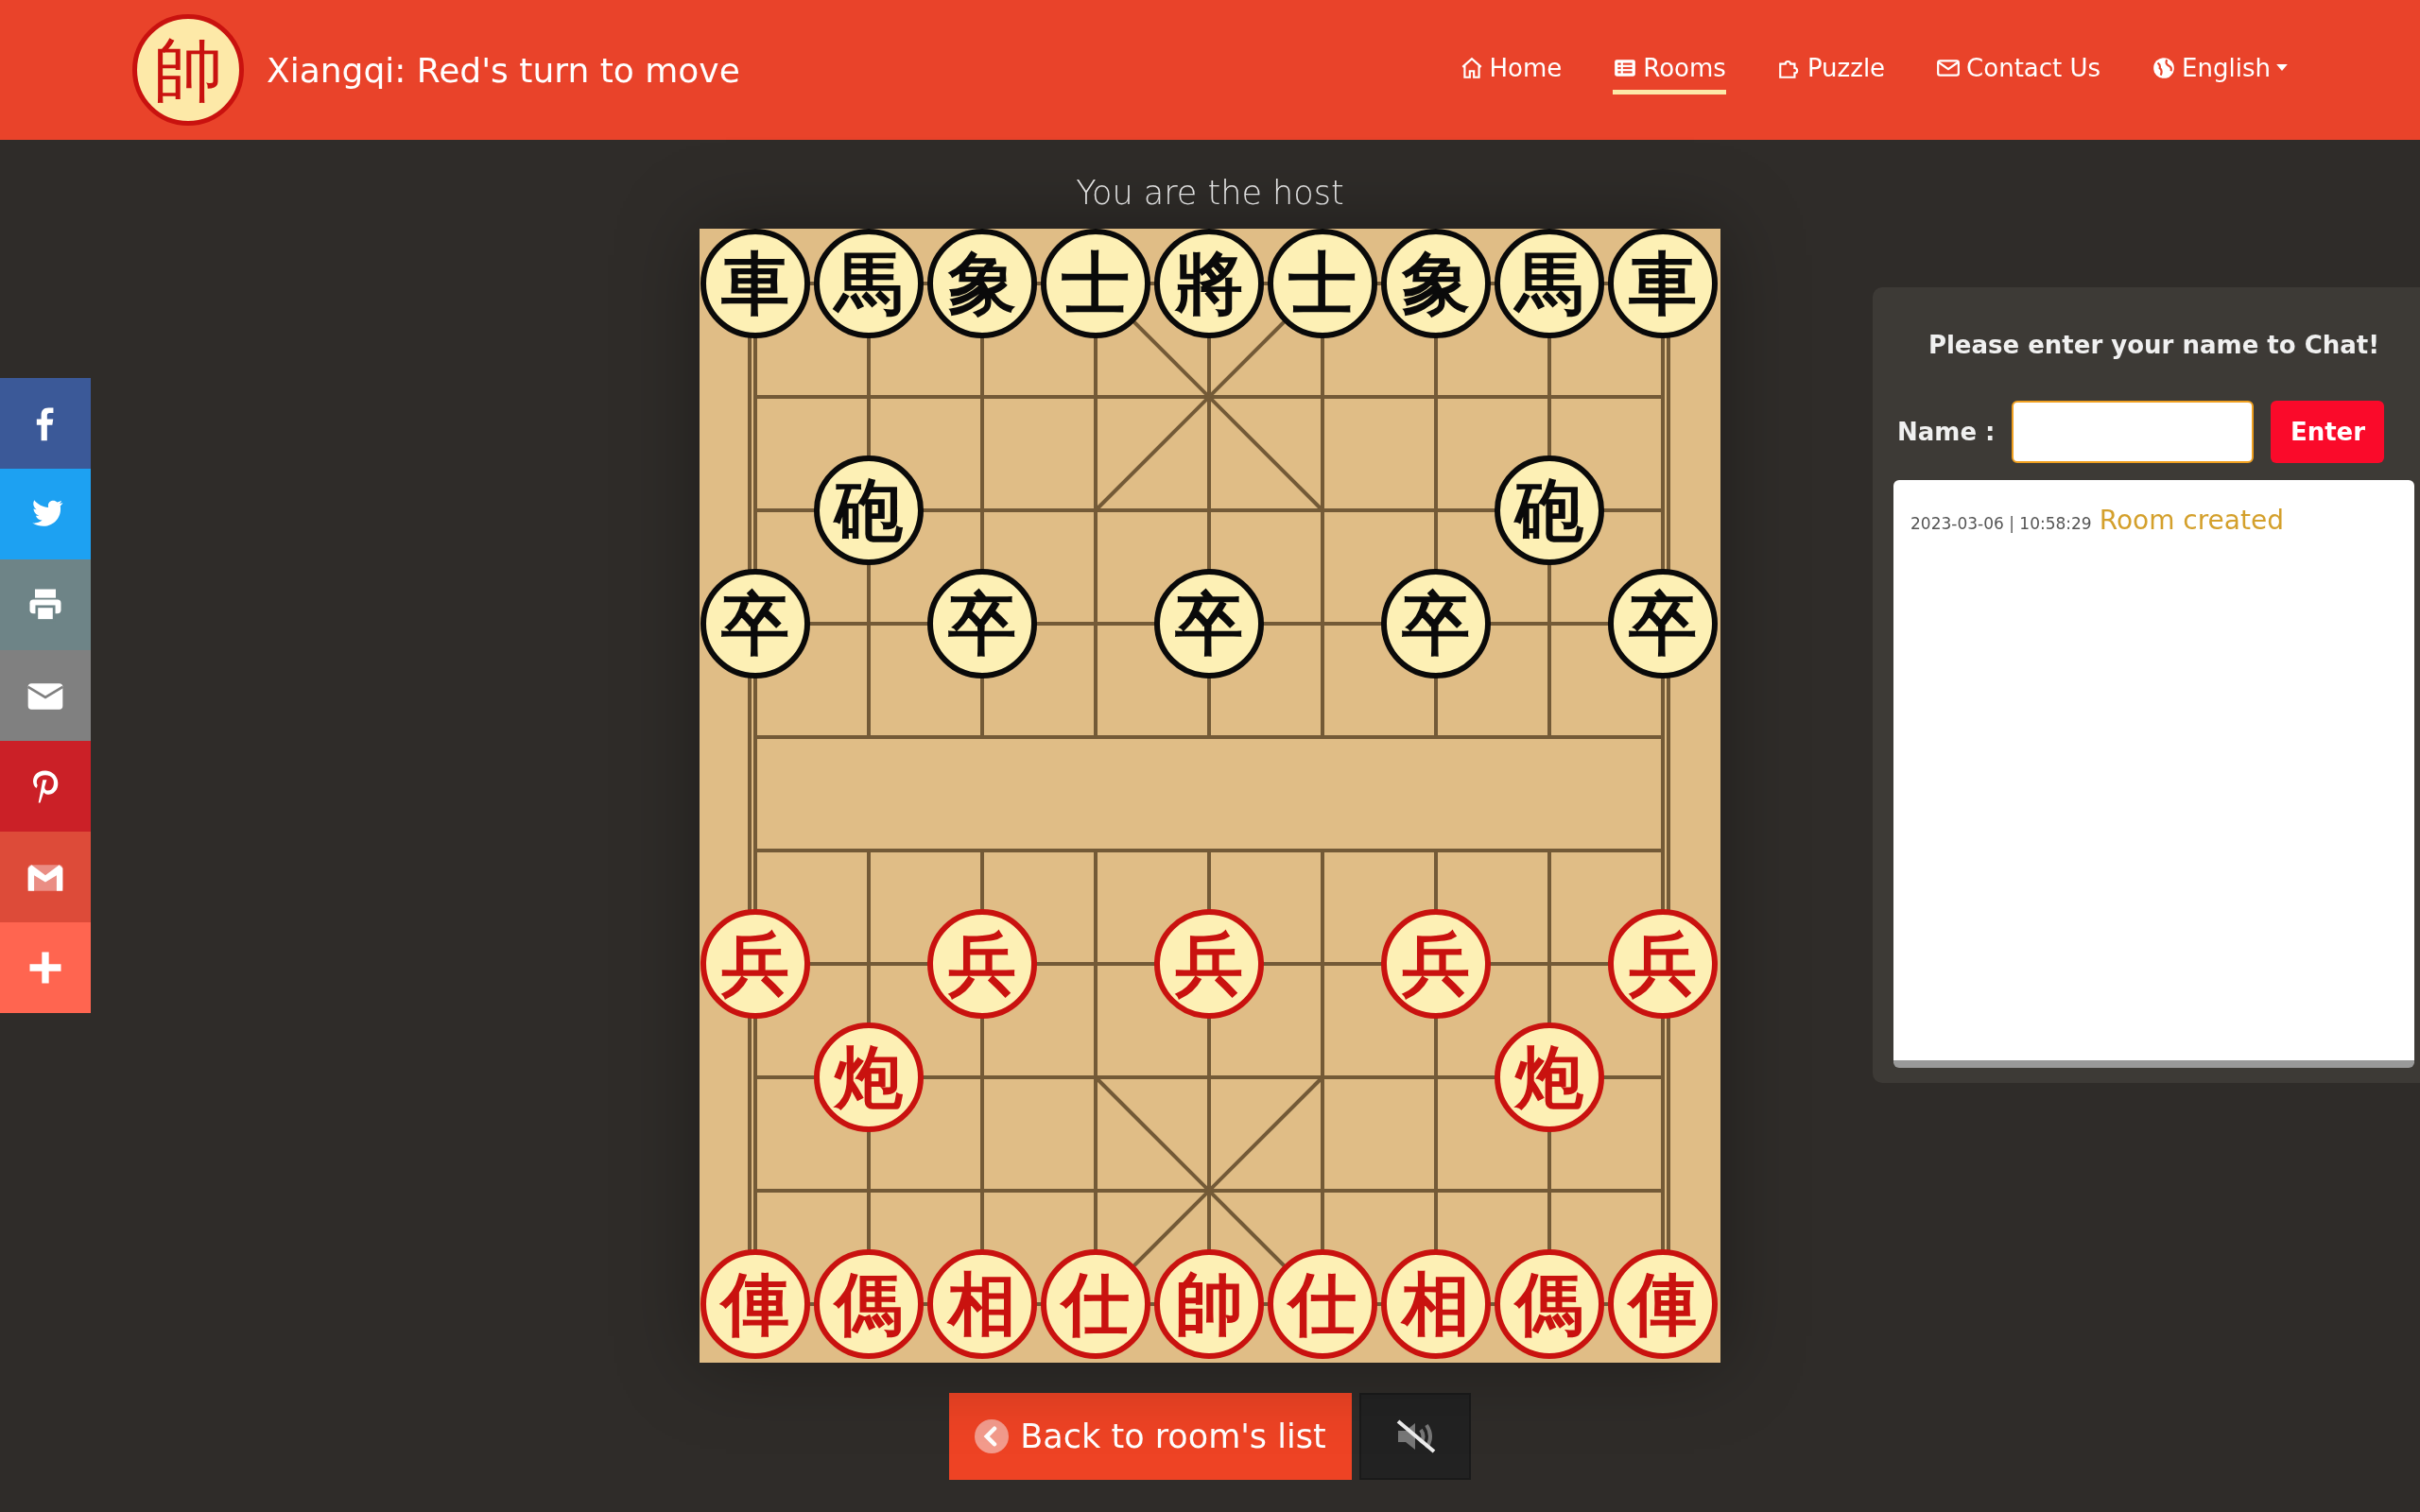  Describe the element at coordinates (2191, 520) in the screenshot. I see `message-text: Room created` at that location.